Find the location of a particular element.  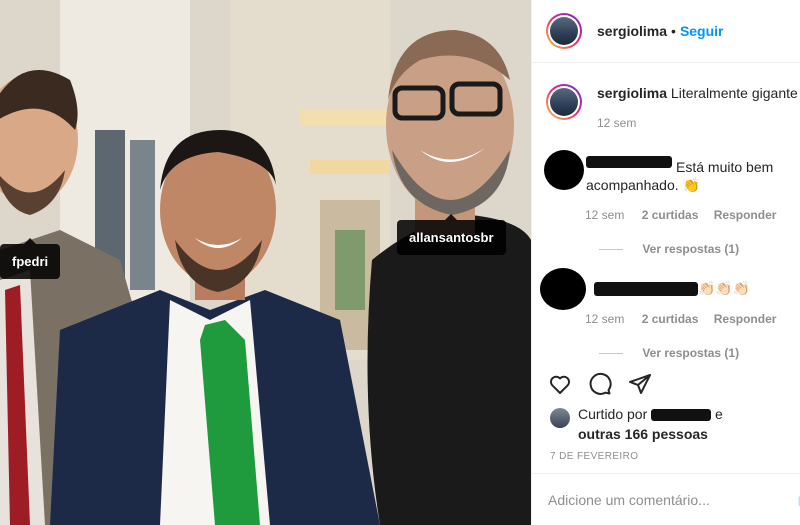

comment-input is located at coordinates (663, 499).